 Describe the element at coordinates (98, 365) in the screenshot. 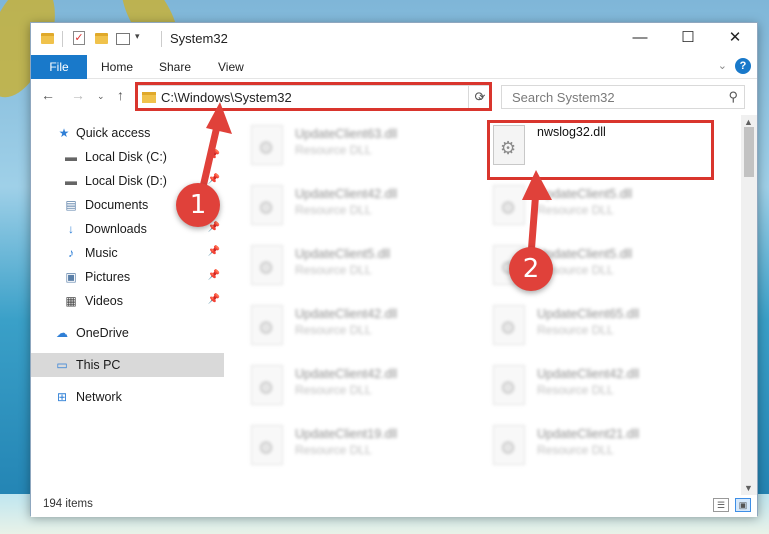

I see `sidebar-item-label: This PC` at that location.